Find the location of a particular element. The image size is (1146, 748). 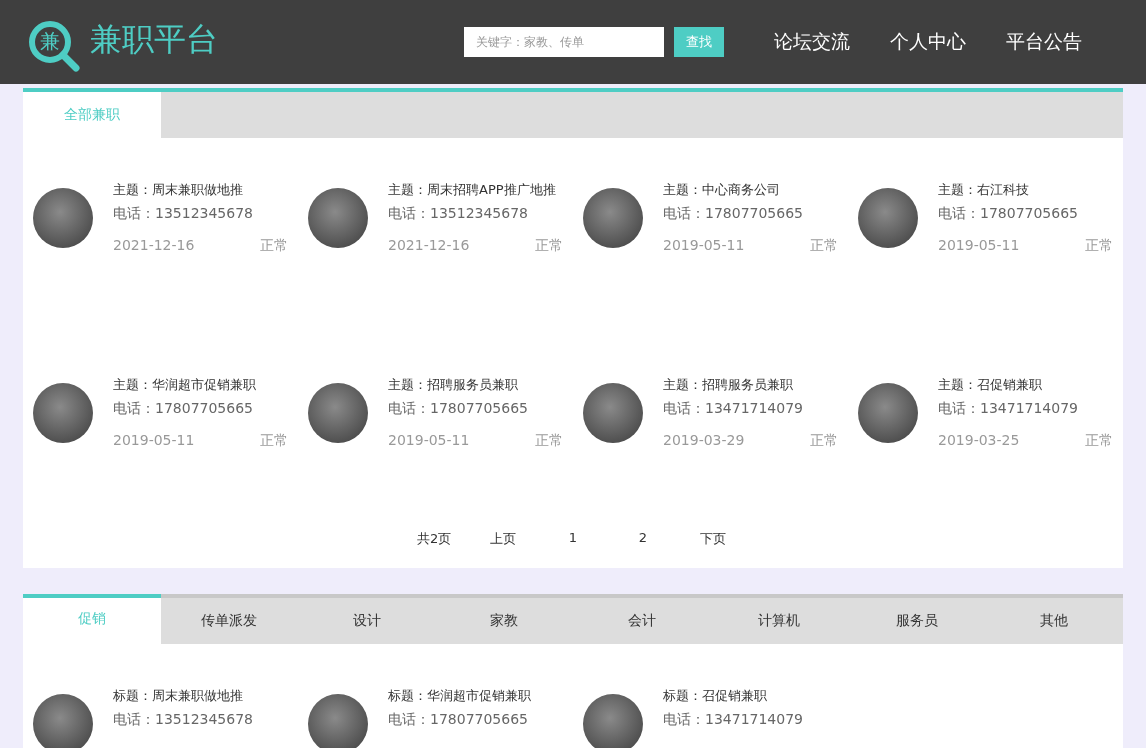

prev-page-link: 上页 is located at coordinates (503, 539).